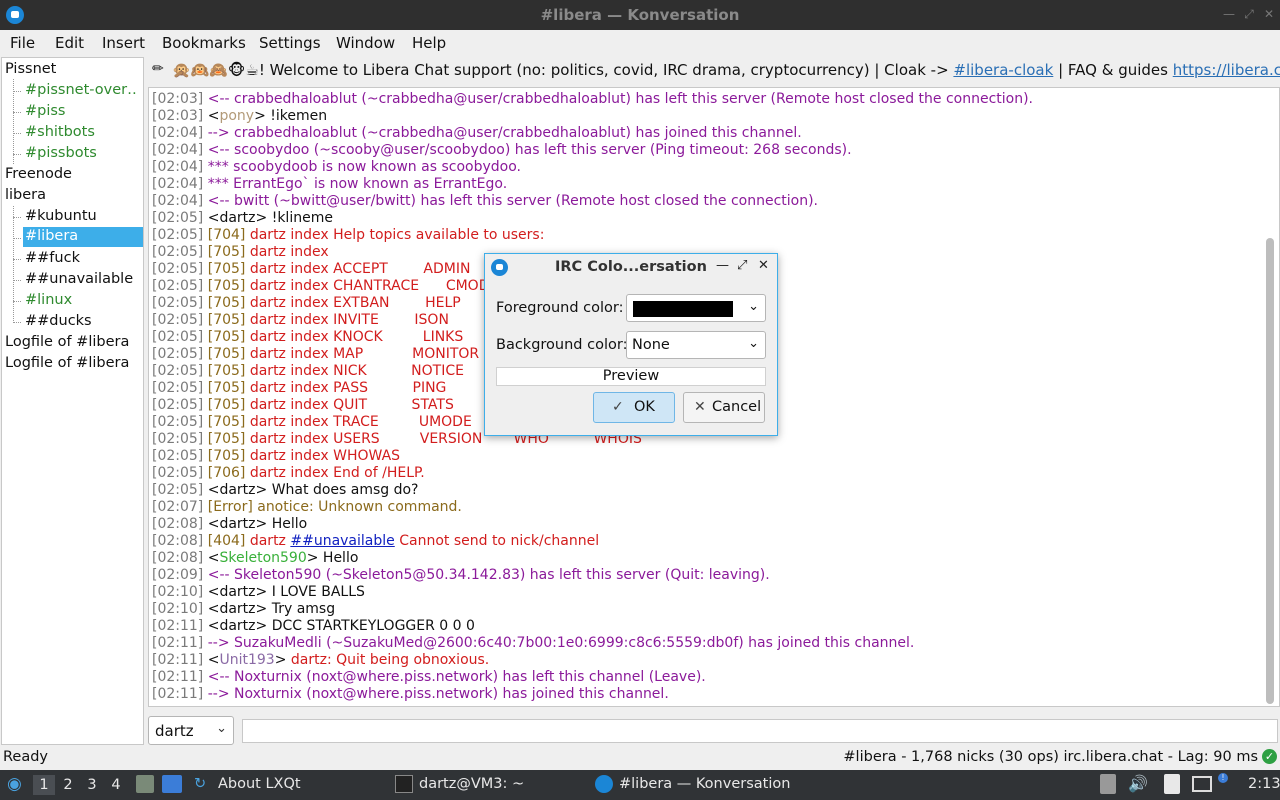  What do you see at coordinates (61, 216) in the screenshot?
I see `tree-channel-kubuntu: #kubuntu` at bounding box center [61, 216].